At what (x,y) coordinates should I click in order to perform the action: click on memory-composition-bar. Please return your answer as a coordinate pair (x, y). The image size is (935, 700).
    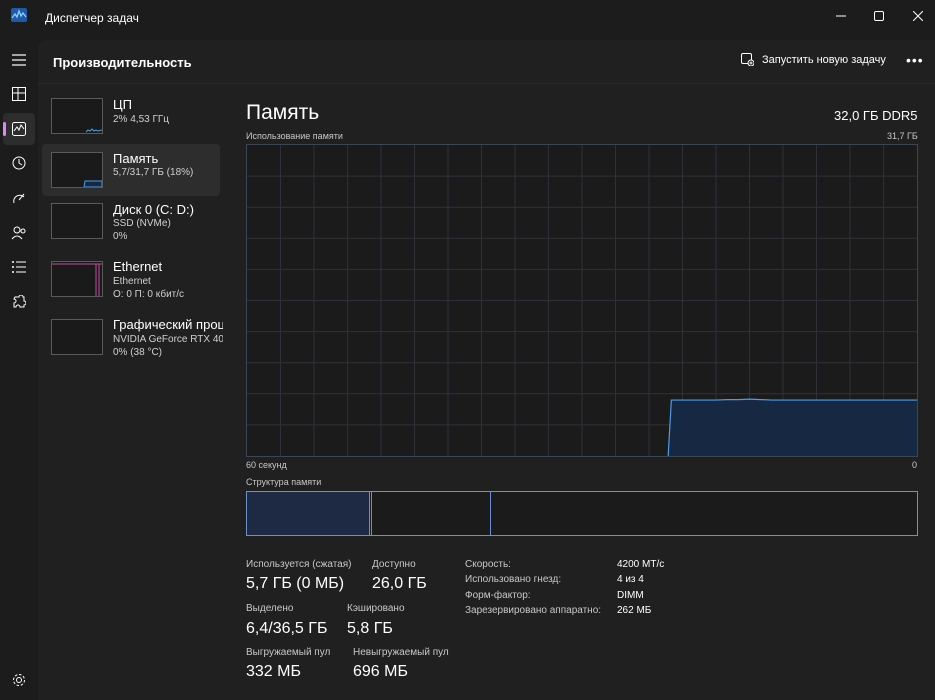
    Looking at the image, I should click on (582, 513).